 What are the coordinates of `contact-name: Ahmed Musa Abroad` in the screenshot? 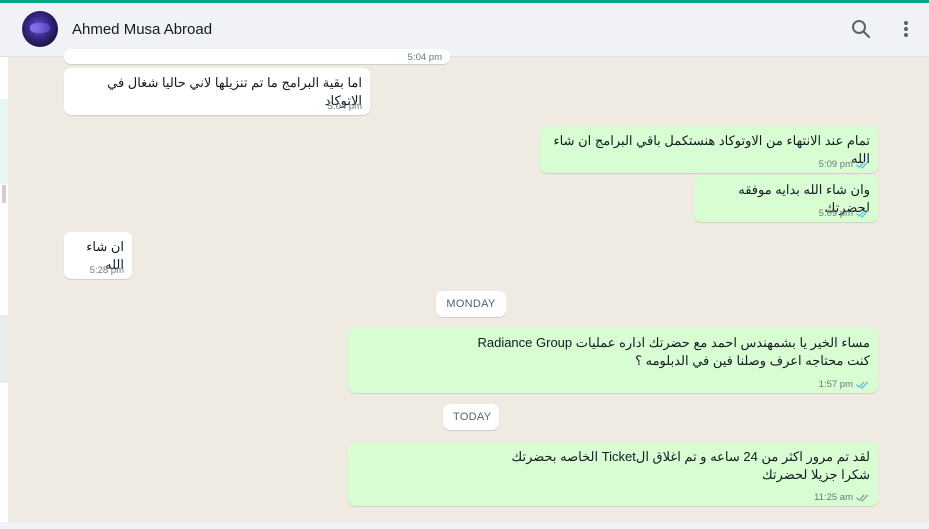 It's located at (142, 29).